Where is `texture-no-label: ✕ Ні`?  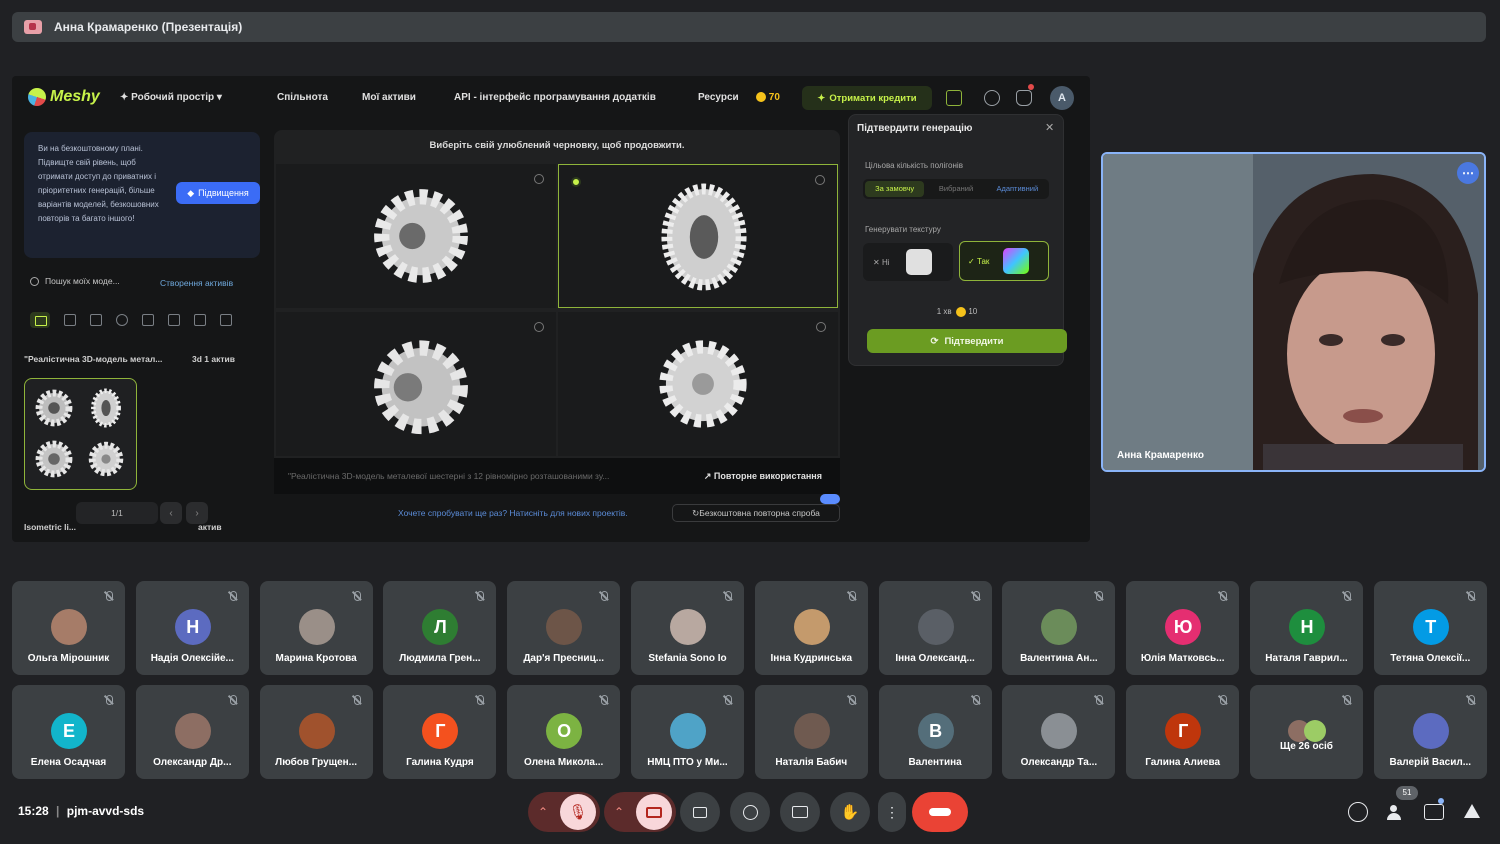 texture-no-label: ✕ Ні is located at coordinates (881, 262).